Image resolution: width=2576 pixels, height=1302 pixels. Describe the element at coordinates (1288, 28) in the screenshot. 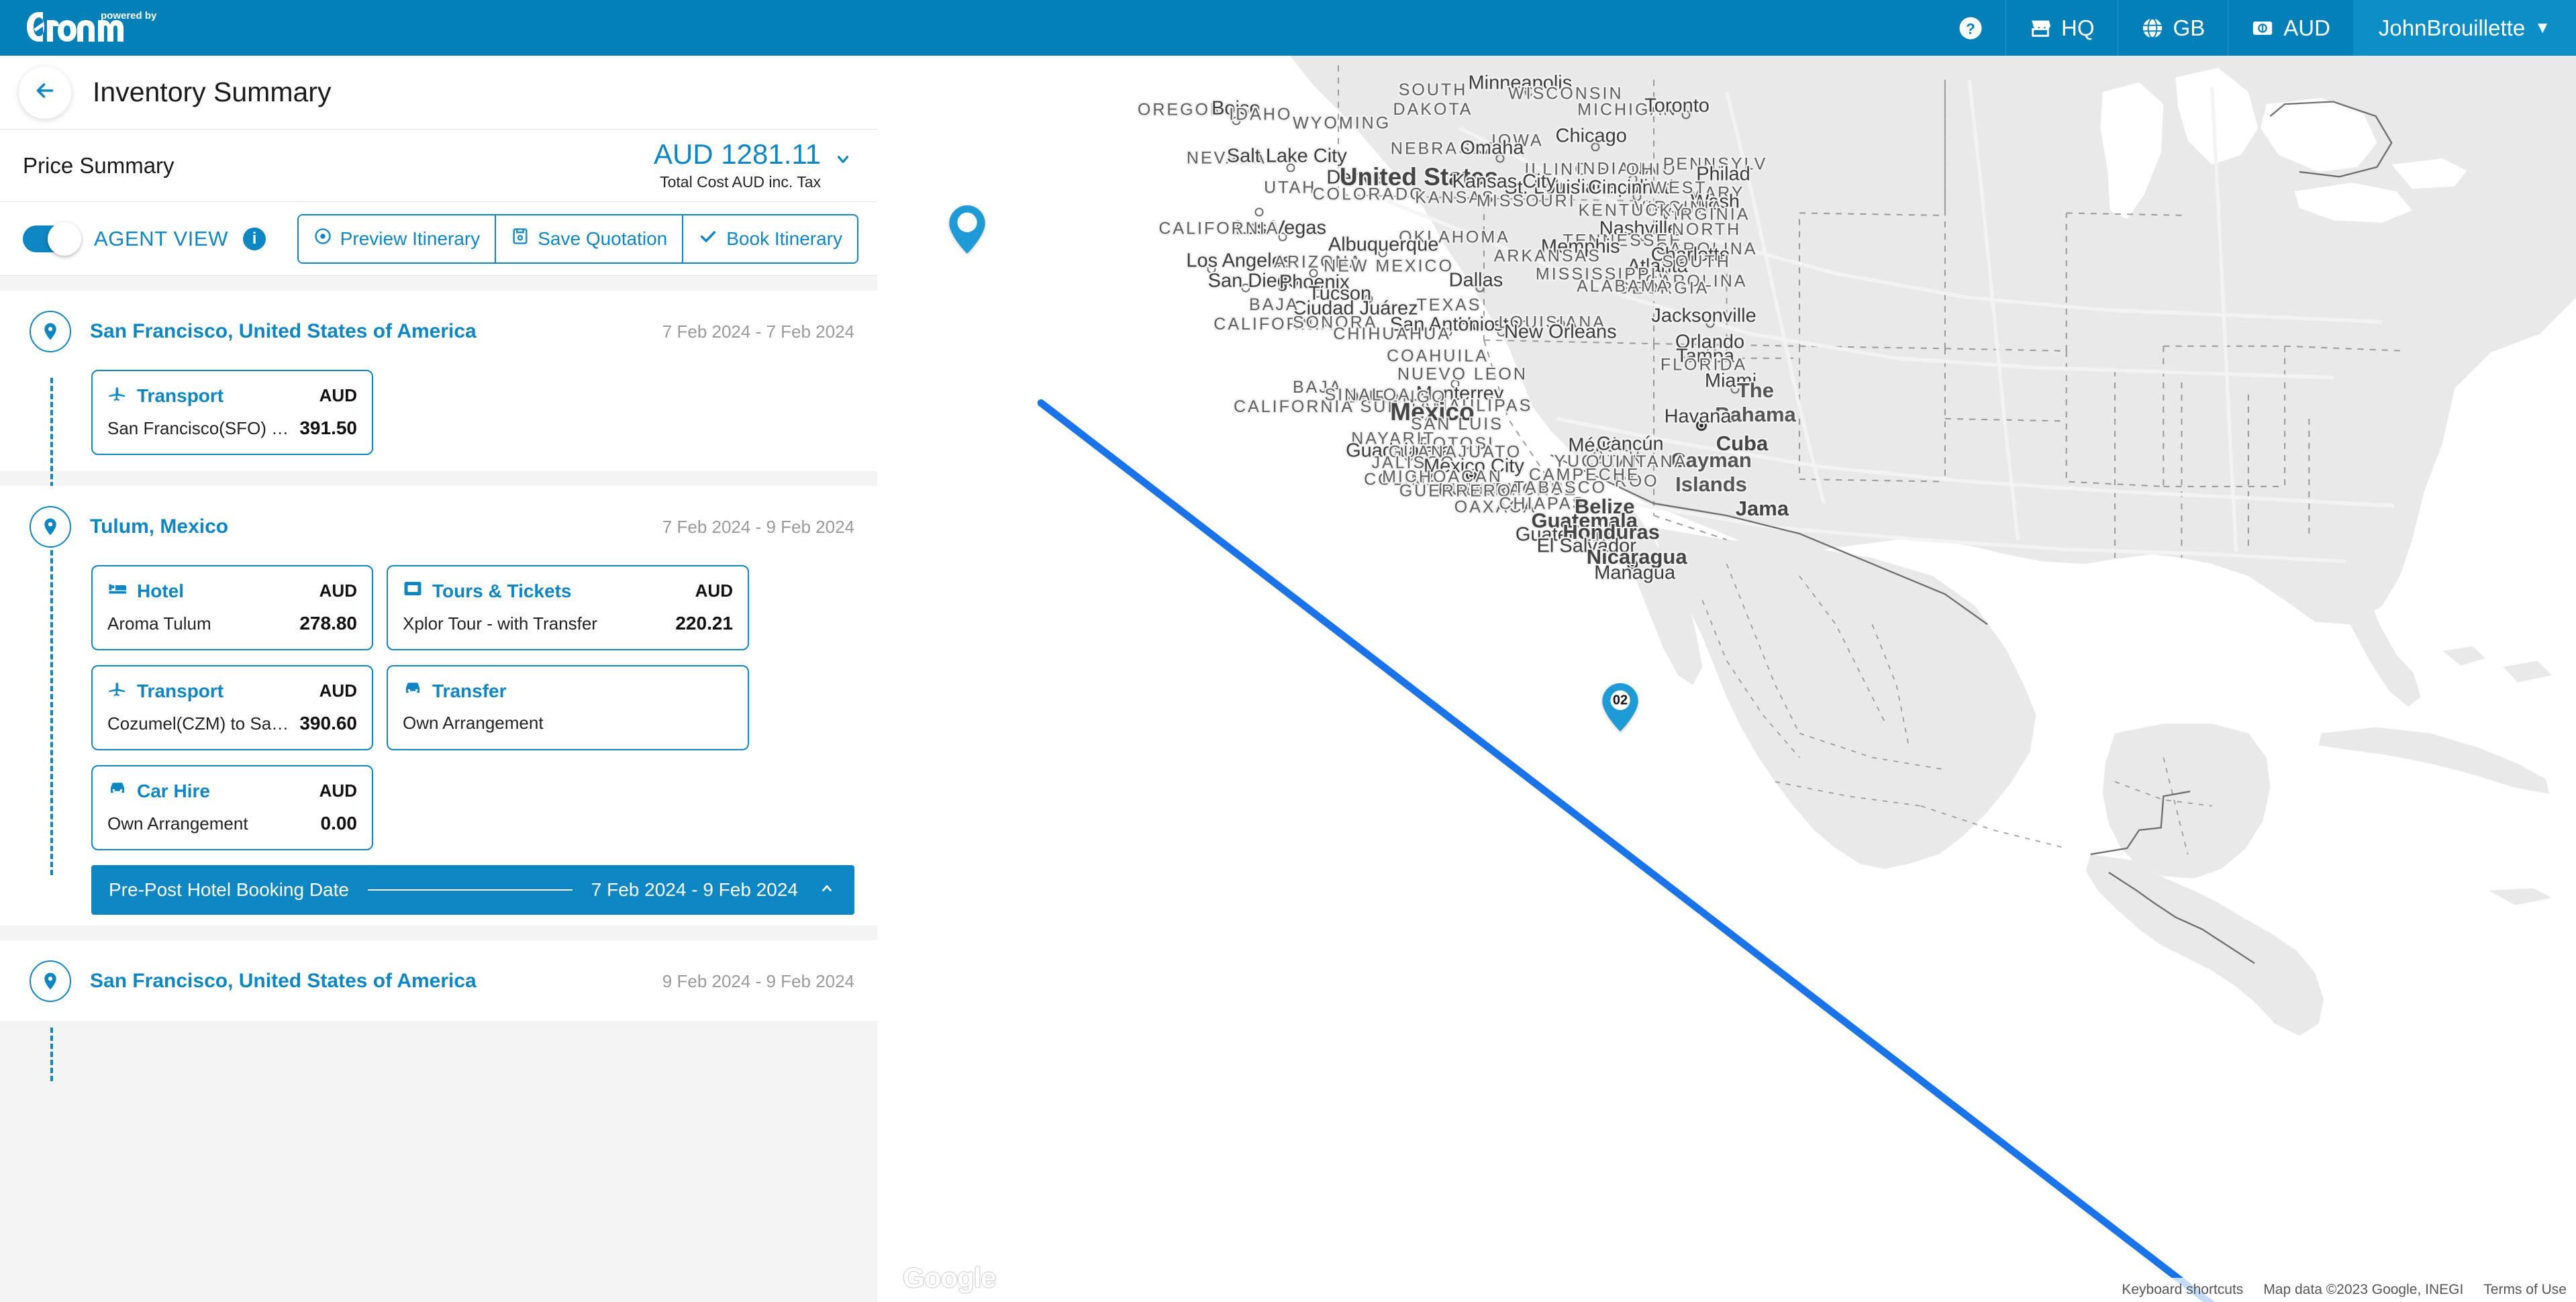

I see `top-navigation-bar: powered by ? HQ GB AUD JohnBrouillette ▼` at that location.